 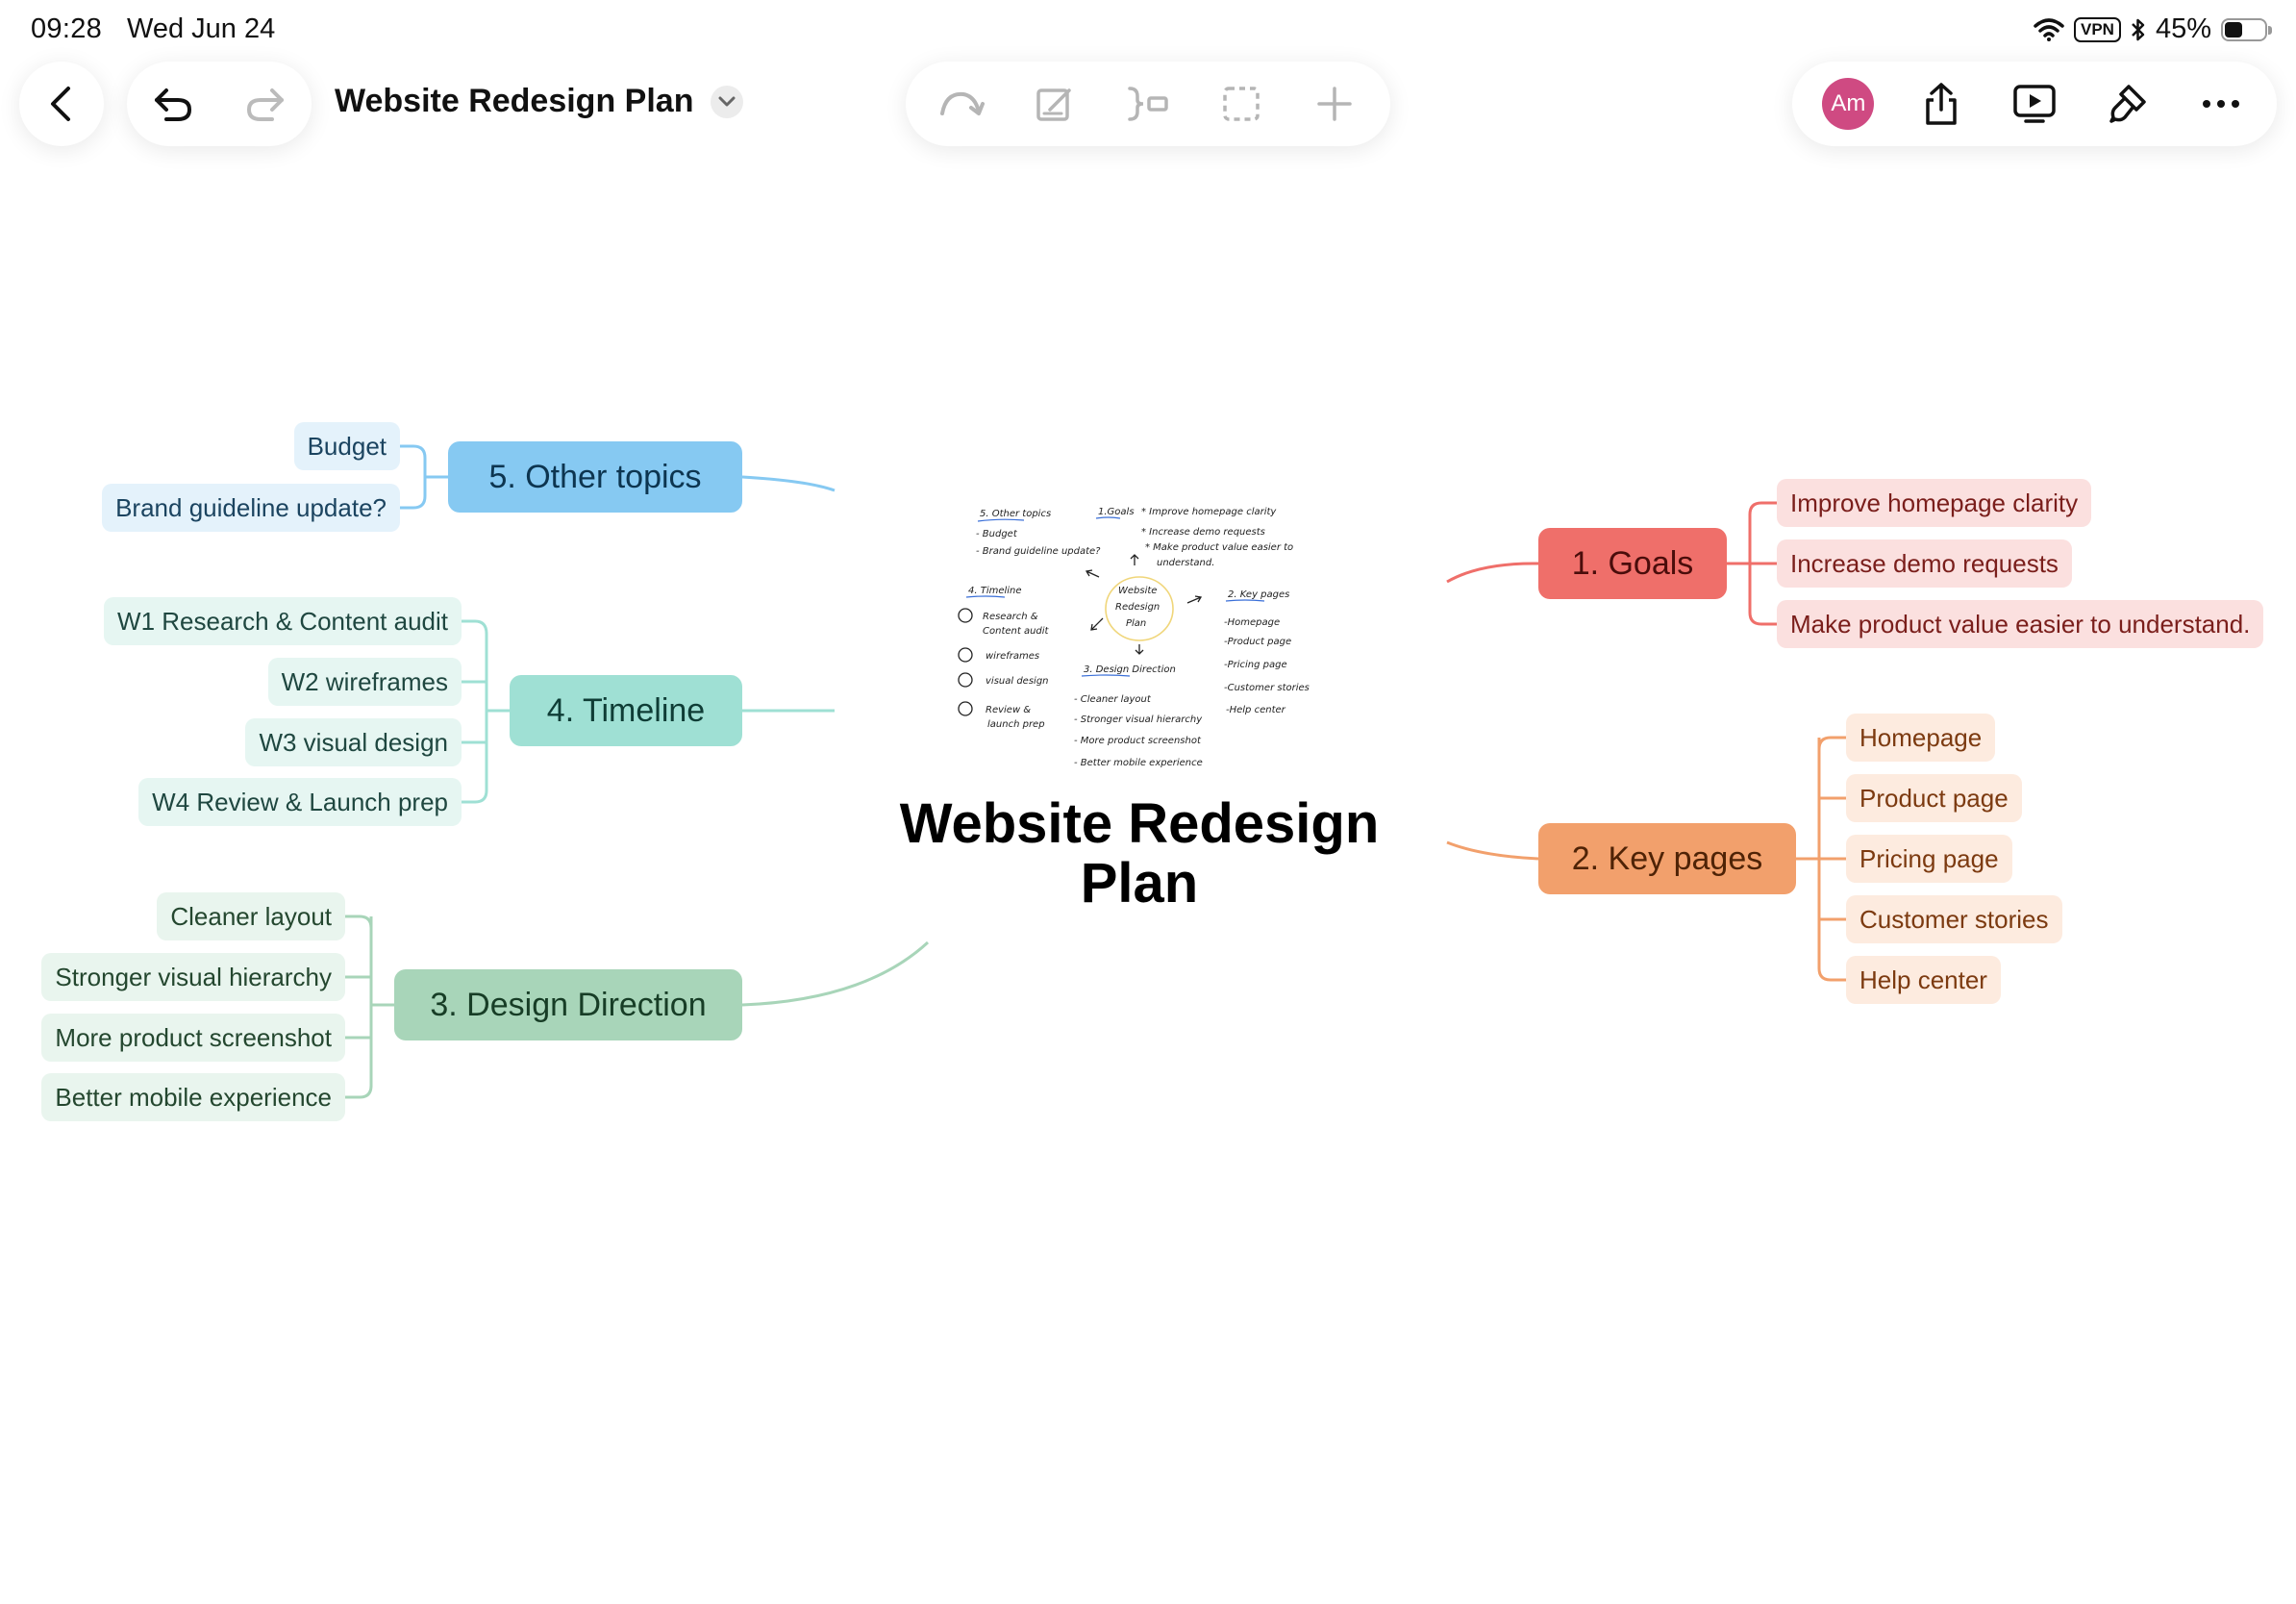 I want to click on sketch-k4: -Customer stories, so click(x=1267, y=688).